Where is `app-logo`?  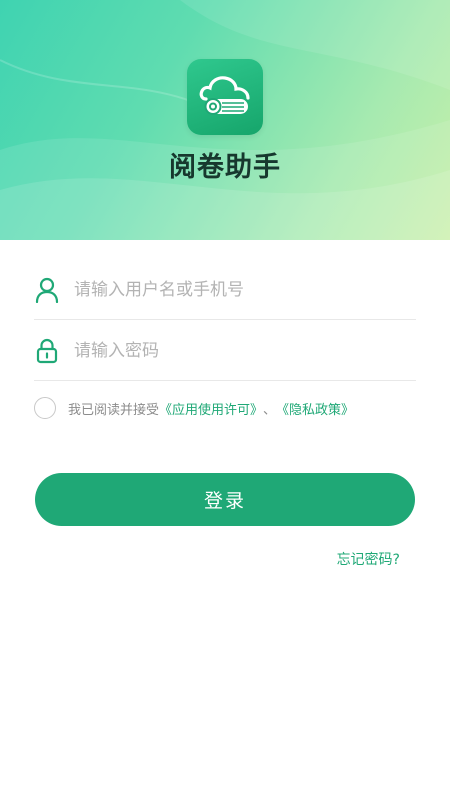 app-logo is located at coordinates (225, 97).